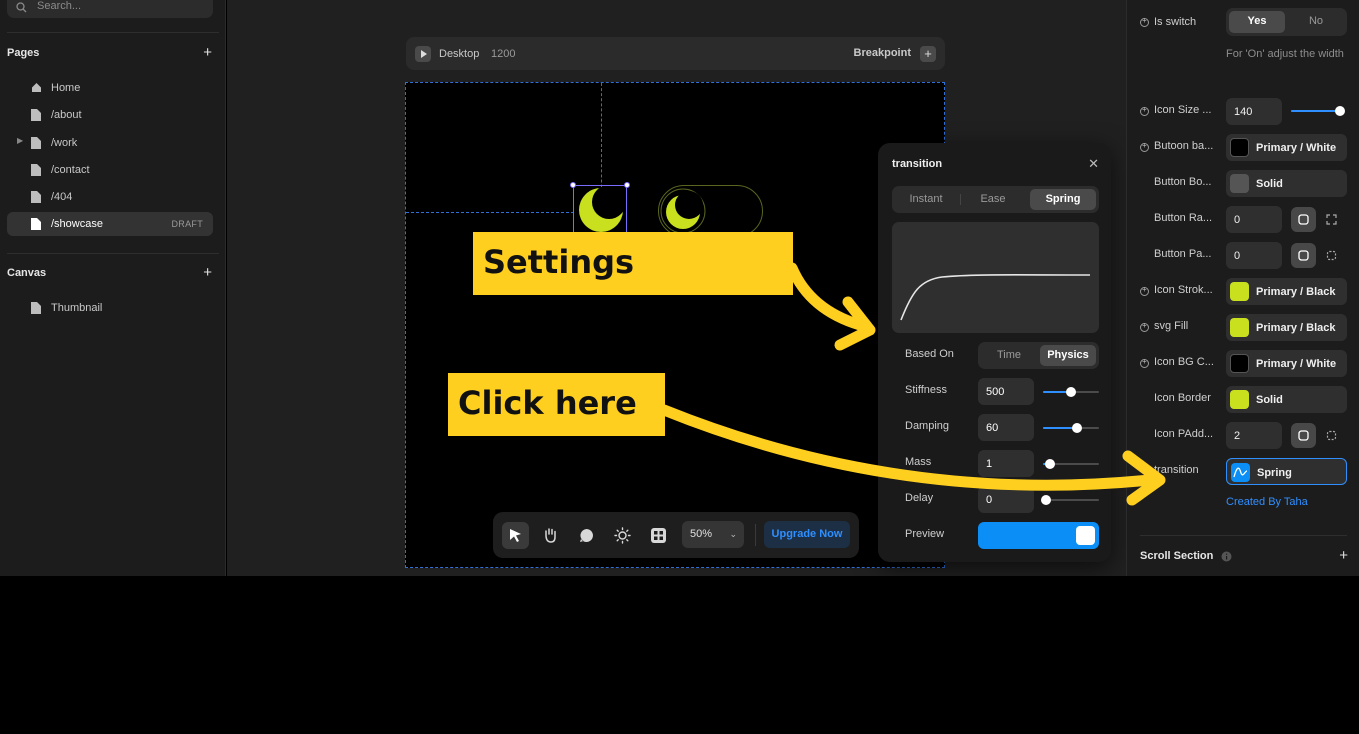 This screenshot has width=1359, height=734. What do you see at coordinates (912, 384) in the screenshot?
I see `annotation-arrows` at bounding box center [912, 384].